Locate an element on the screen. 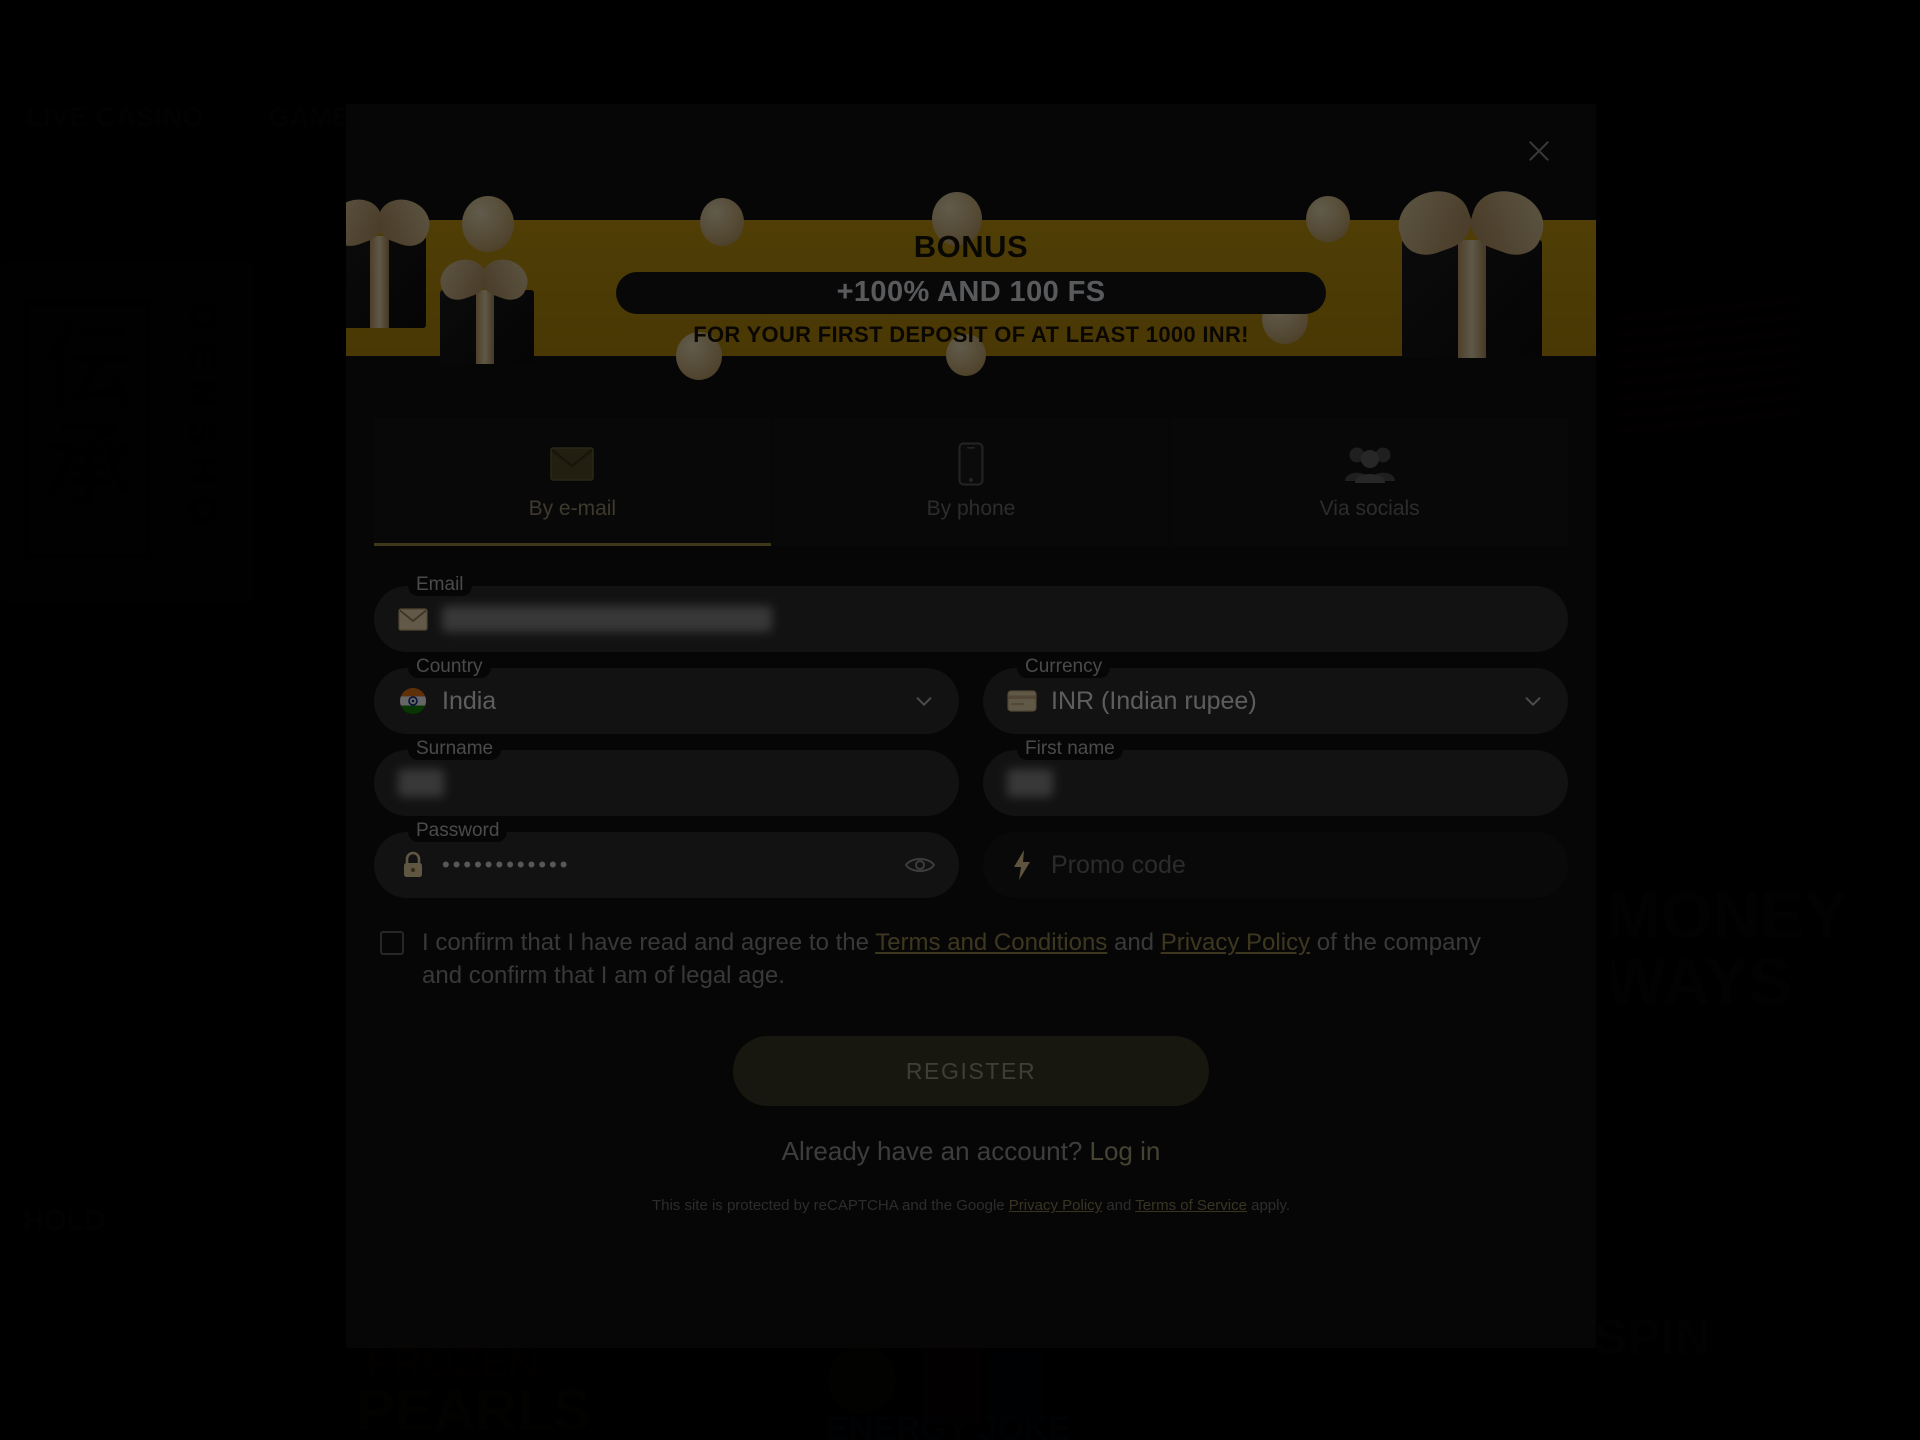 The image size is (1920, 1440). password-value: •••••••••••• is located at coordinates (506, 864).